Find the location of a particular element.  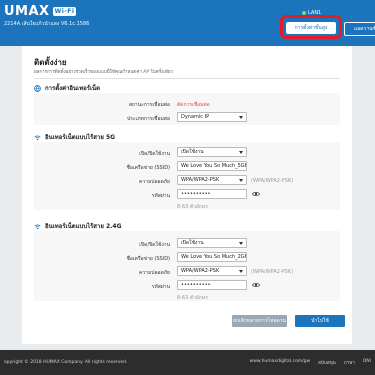

wifi24-section-label: อินเทอร์เน็ตแบบไร้สาย 2.4G is located at coordinates (83, 226).